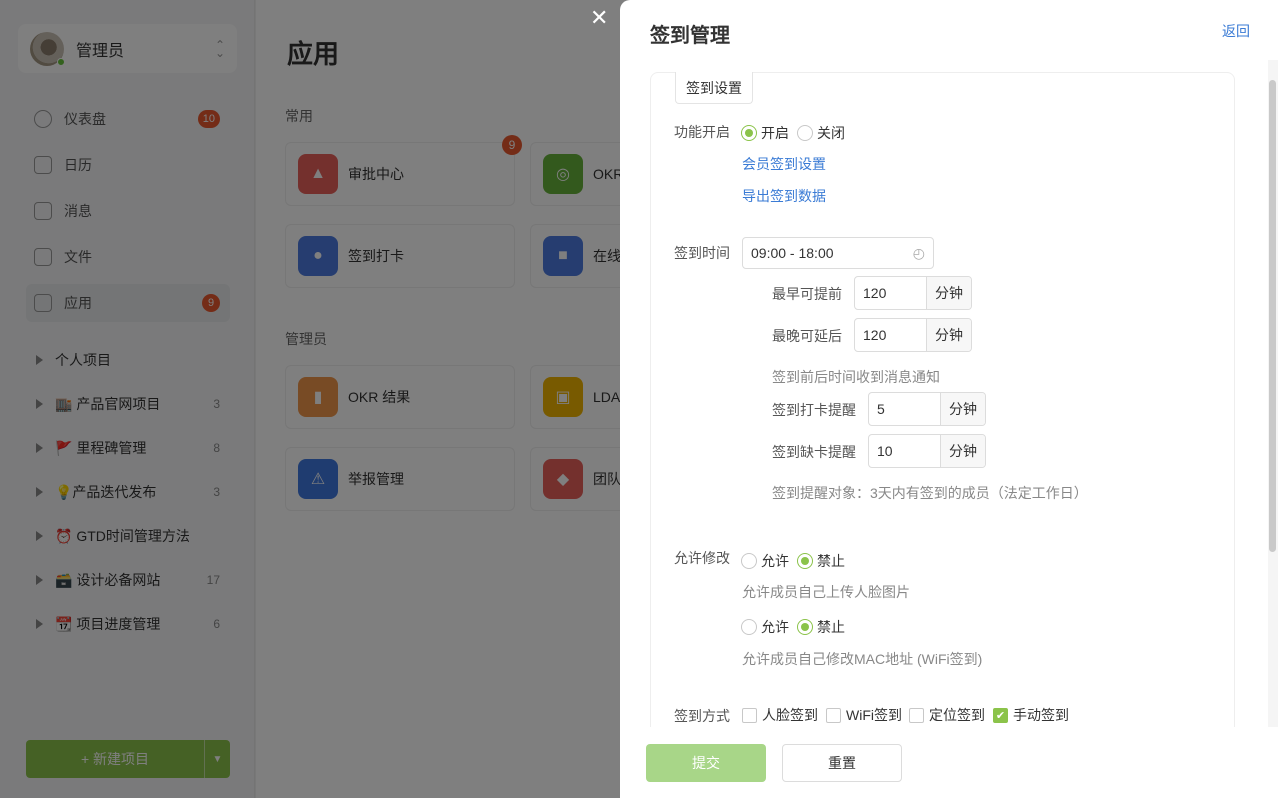 Image resolution: width=1280 pixels, height=798 pixels. What do you see at coordinates (826, 592) in the screenshot?
I see `face-upload-hint: 允许成员自己上传人脸图片` at bounding box center [826, 592].